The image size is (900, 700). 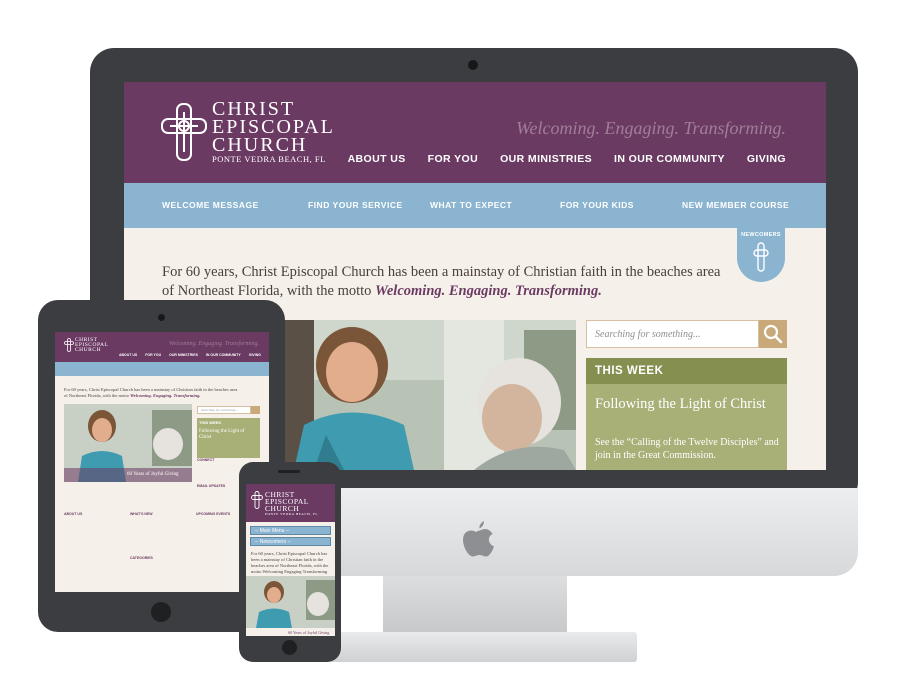 I want to click on tablet-this-week-title: Following the Light of Christ, so click(x=222, y=434).